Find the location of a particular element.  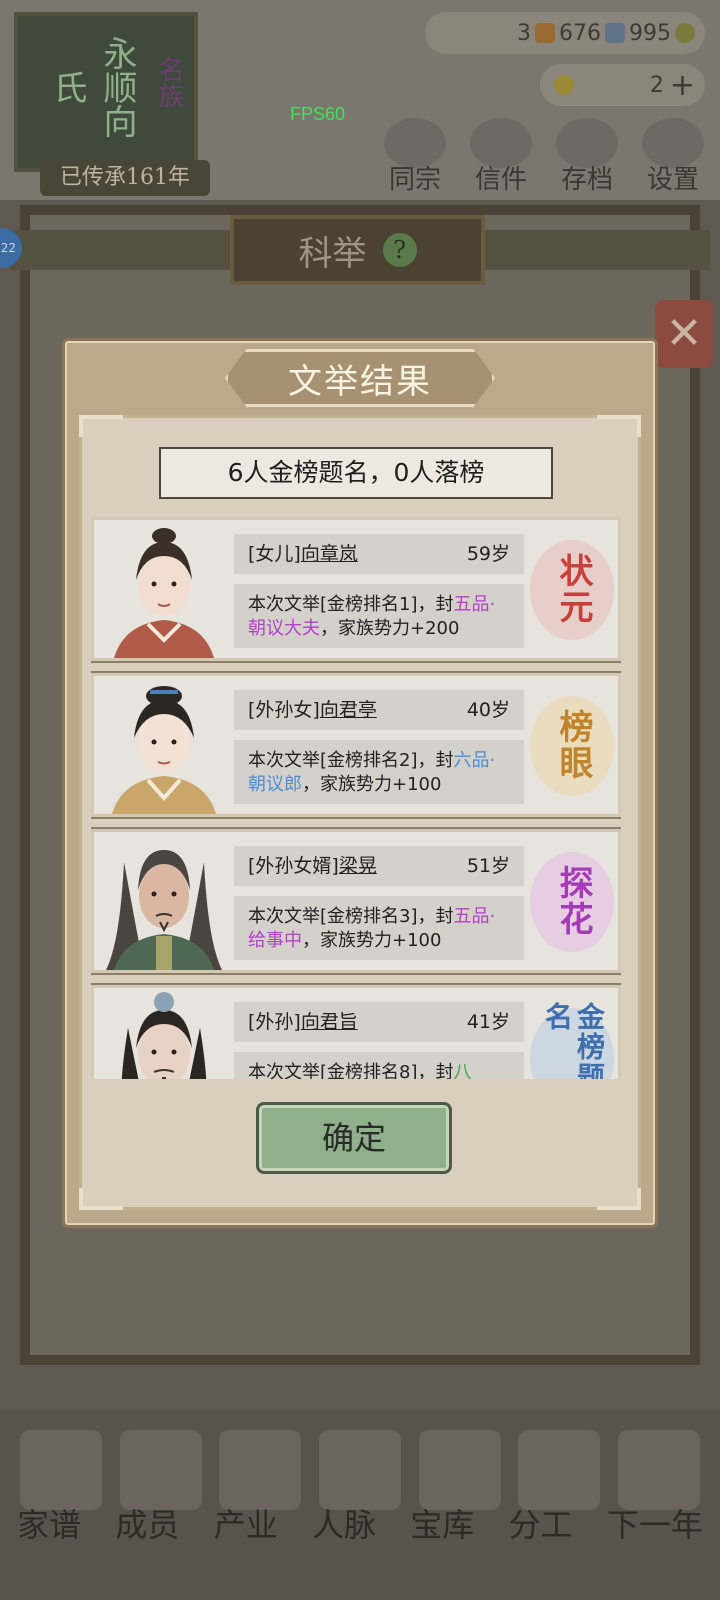

jade-icon is located at coordinates (615, 33).